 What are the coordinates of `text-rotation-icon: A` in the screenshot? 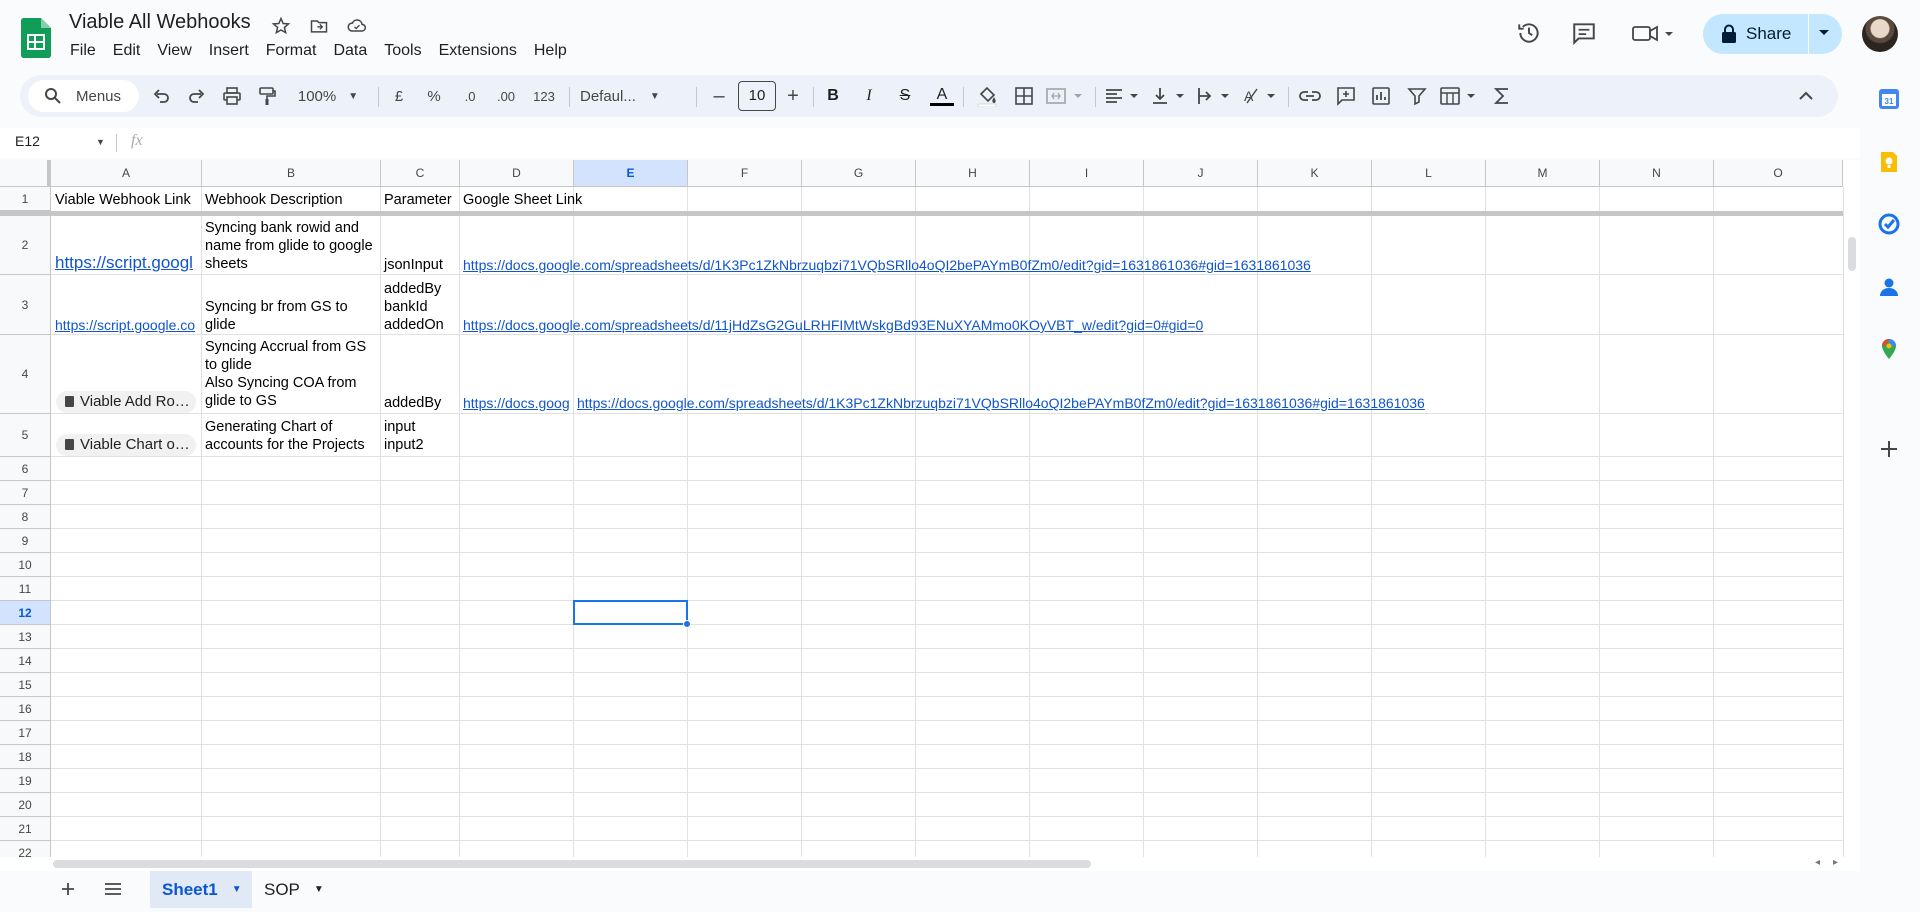 It's located at (1261, 96).